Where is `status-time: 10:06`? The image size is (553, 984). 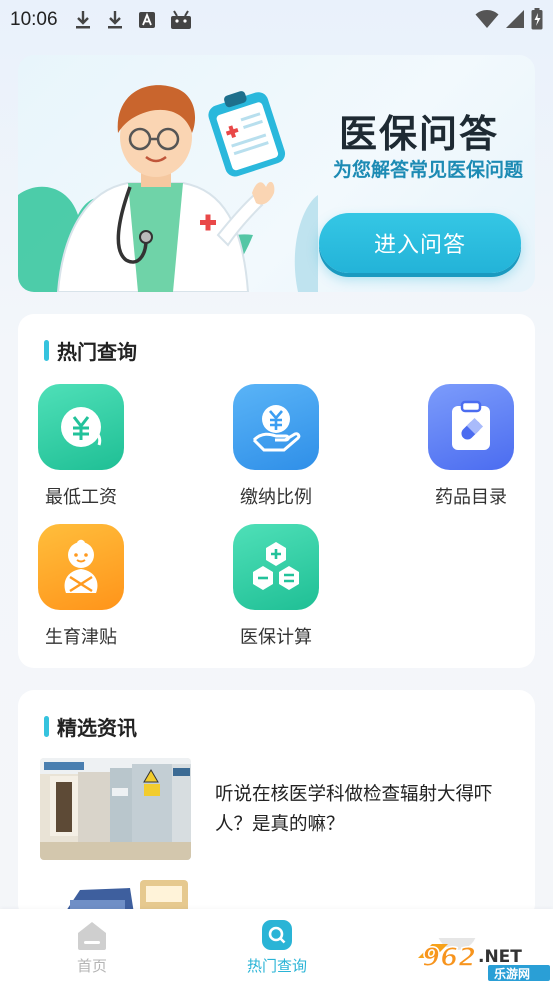 status-time: 10:06 is located at coordinates (34, 19).